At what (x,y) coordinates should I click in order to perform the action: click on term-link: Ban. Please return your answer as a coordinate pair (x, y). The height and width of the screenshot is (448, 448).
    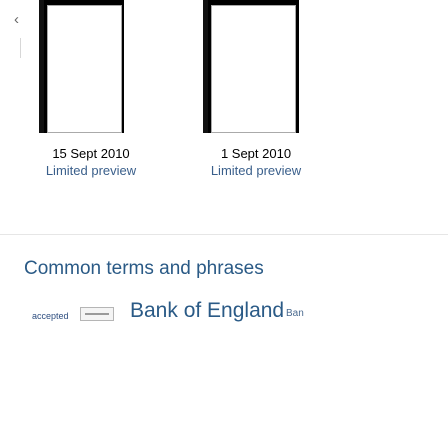
    Looking at the image, I should click on (295, 313).